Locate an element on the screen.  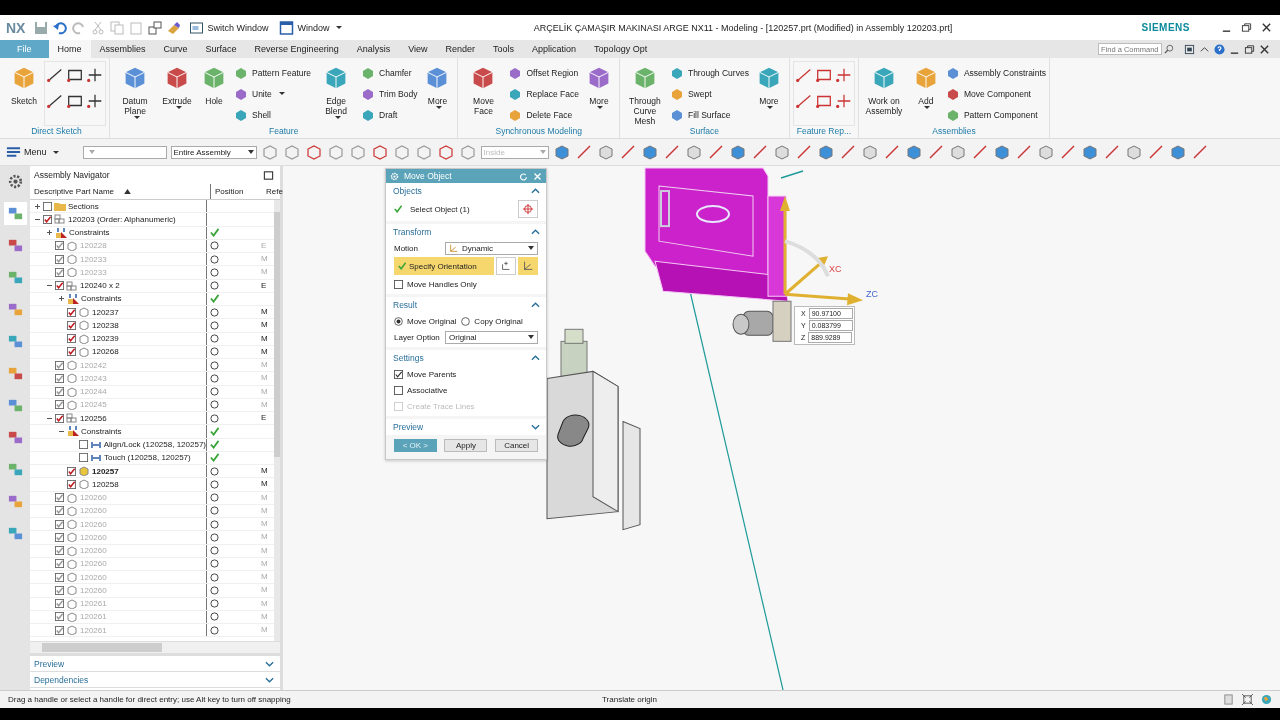
ribbon-tab: Tools is located at coordinates (504, 49).